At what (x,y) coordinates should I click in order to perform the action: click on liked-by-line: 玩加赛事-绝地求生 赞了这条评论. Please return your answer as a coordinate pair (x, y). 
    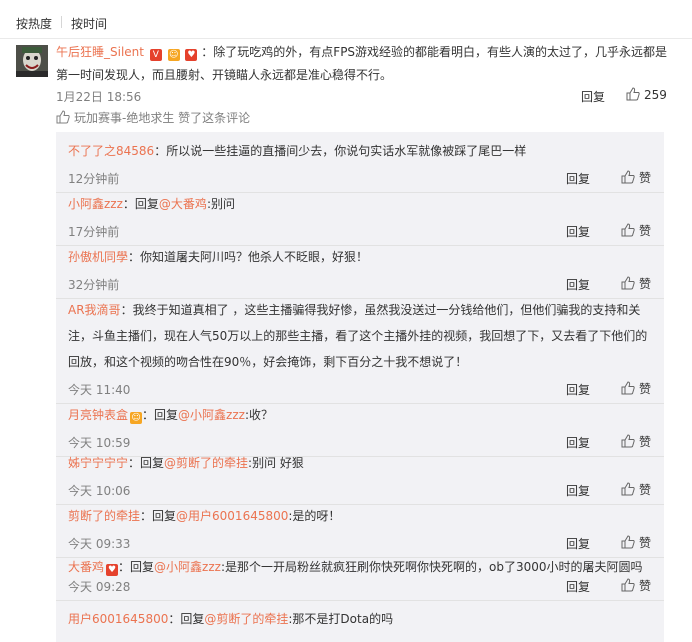
    Looking at the image, I should click on (153, 117).